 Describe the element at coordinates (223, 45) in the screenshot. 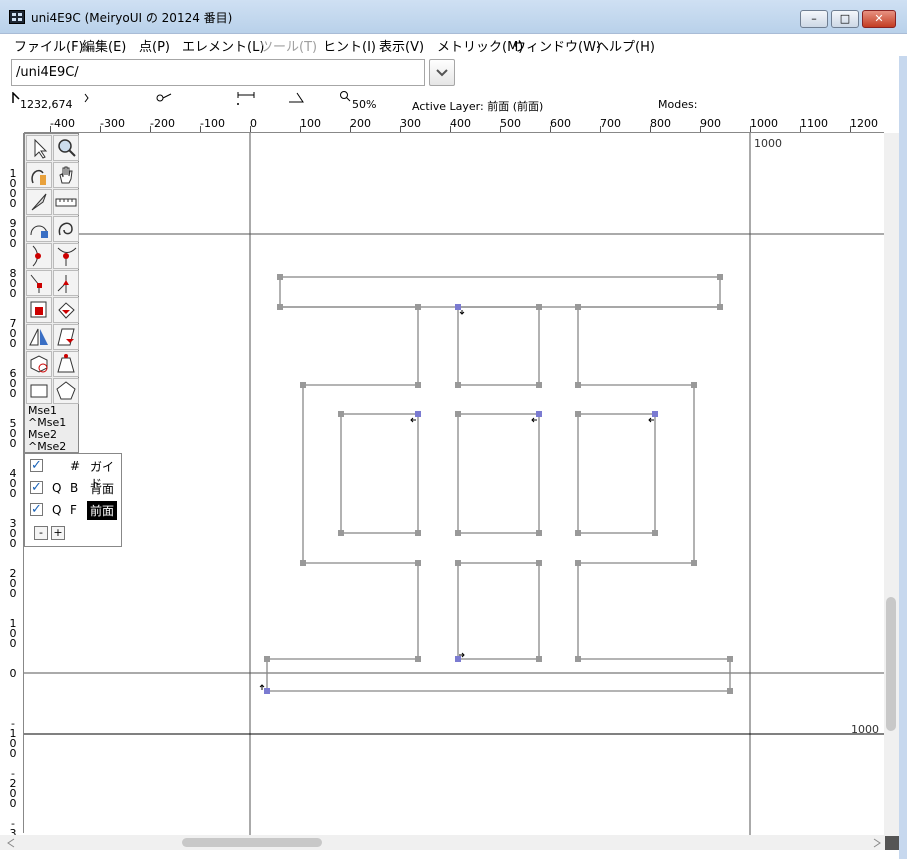

I see `menu-element: エレメント(L)` at that location.